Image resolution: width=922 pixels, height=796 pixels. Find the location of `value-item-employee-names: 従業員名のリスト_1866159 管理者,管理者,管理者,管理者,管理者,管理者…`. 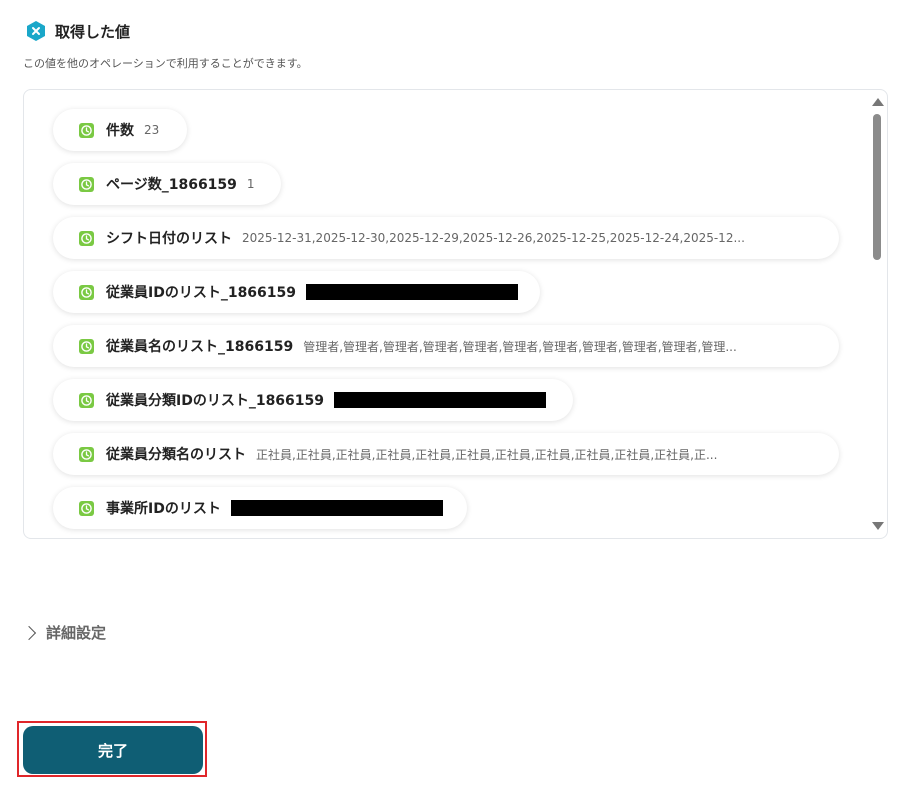

value-item-employee-names: 従業員名のリスト_1866159 管理者,管理者,管理者,管理者,管理者,管理者… is located at coordinates (446, 346).